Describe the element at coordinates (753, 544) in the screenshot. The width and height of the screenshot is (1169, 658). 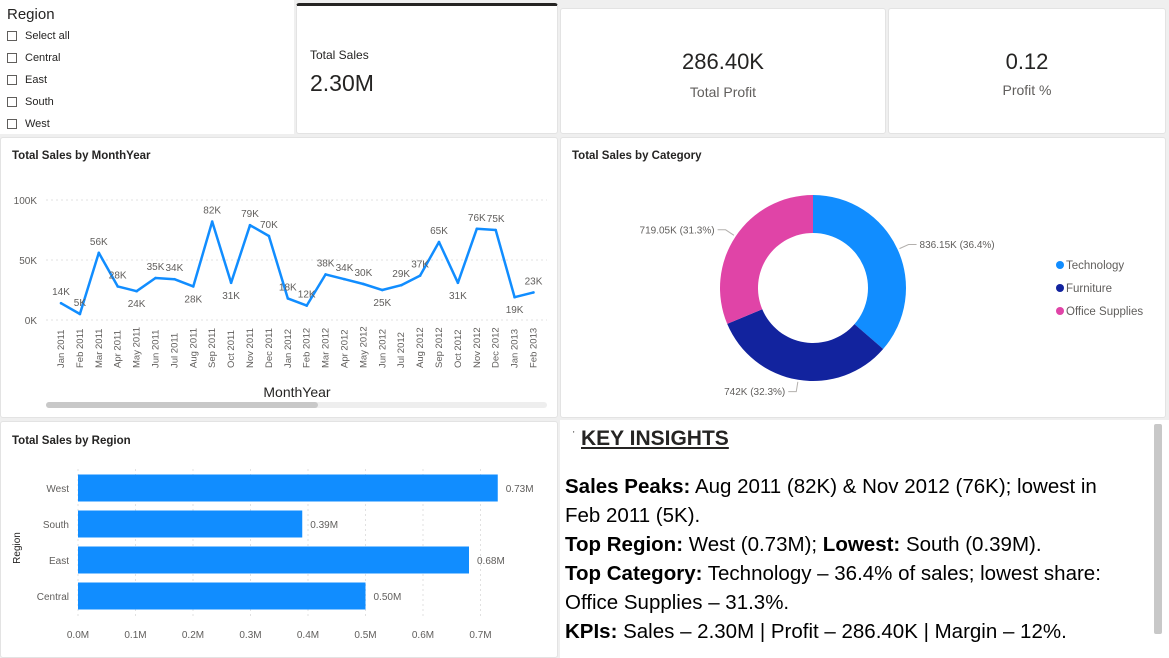
I see `insight-text: West (0.73M);` at that location.